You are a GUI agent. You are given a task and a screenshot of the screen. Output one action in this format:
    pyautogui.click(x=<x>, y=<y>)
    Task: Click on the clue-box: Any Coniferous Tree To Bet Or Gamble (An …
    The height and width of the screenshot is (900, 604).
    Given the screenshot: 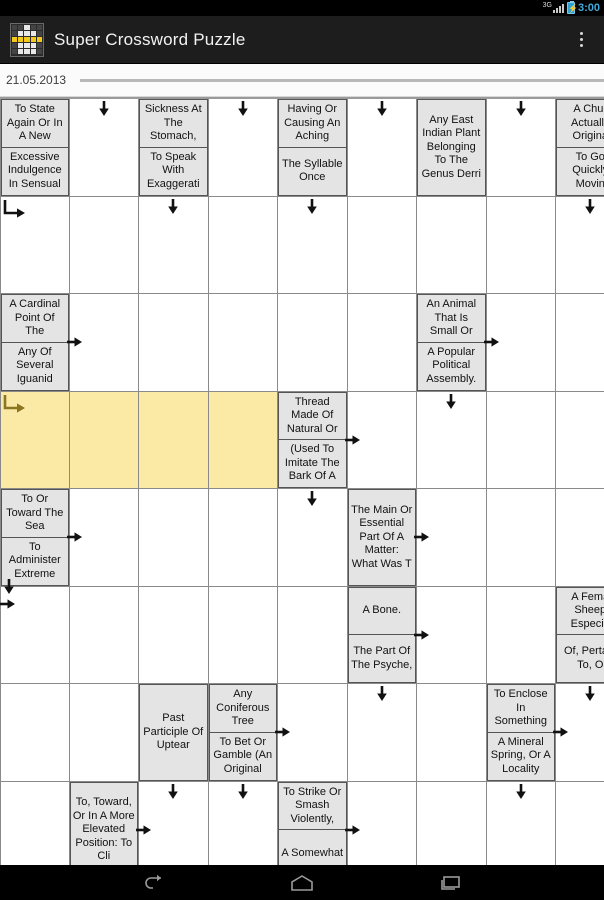 What is the action you would take?
    pyautogui.click(x=242, y=732)
    